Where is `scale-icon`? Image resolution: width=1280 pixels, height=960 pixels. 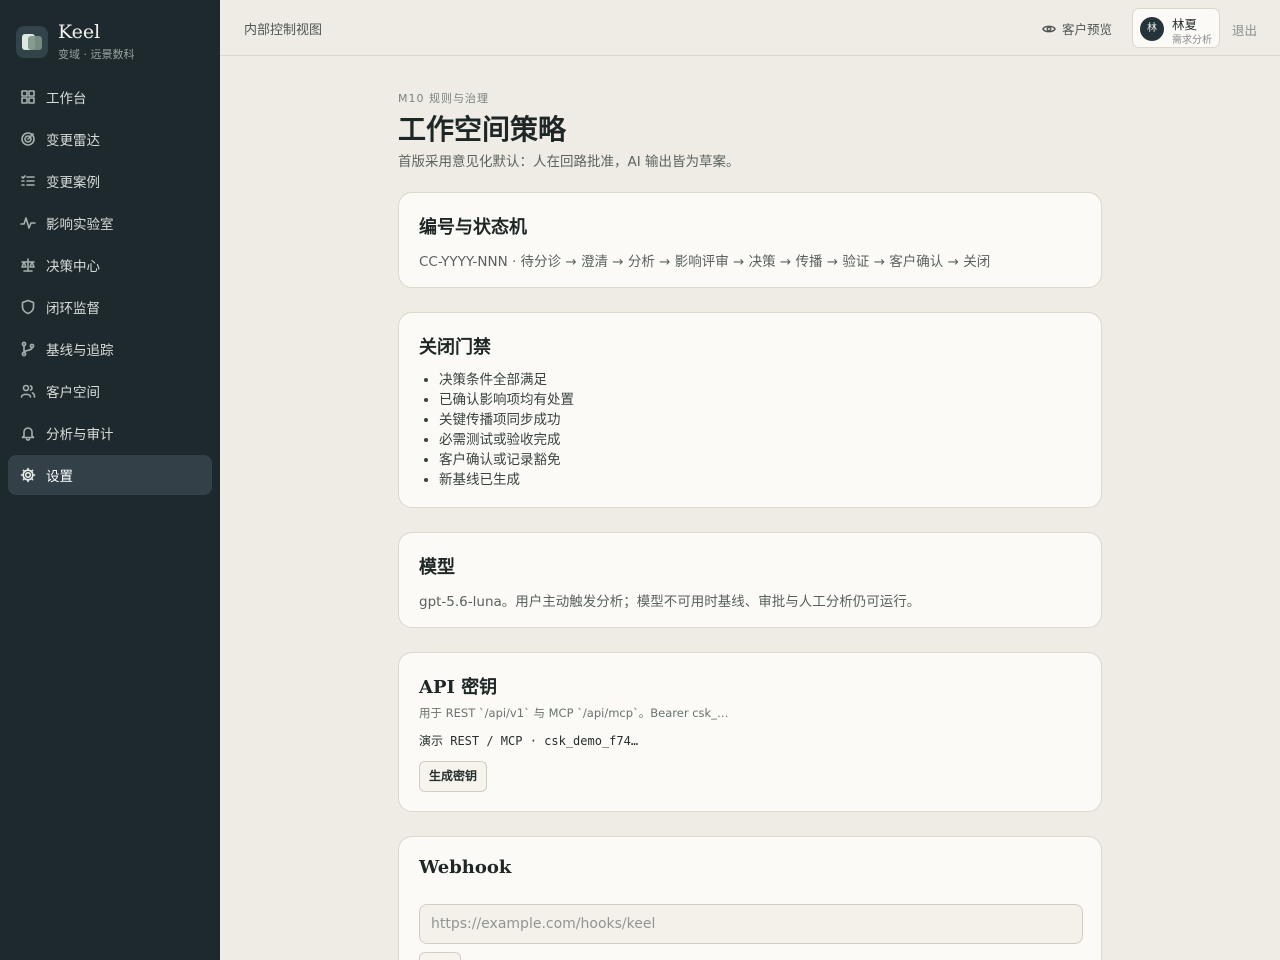
scale-icon is located at coordinates (28, 265).